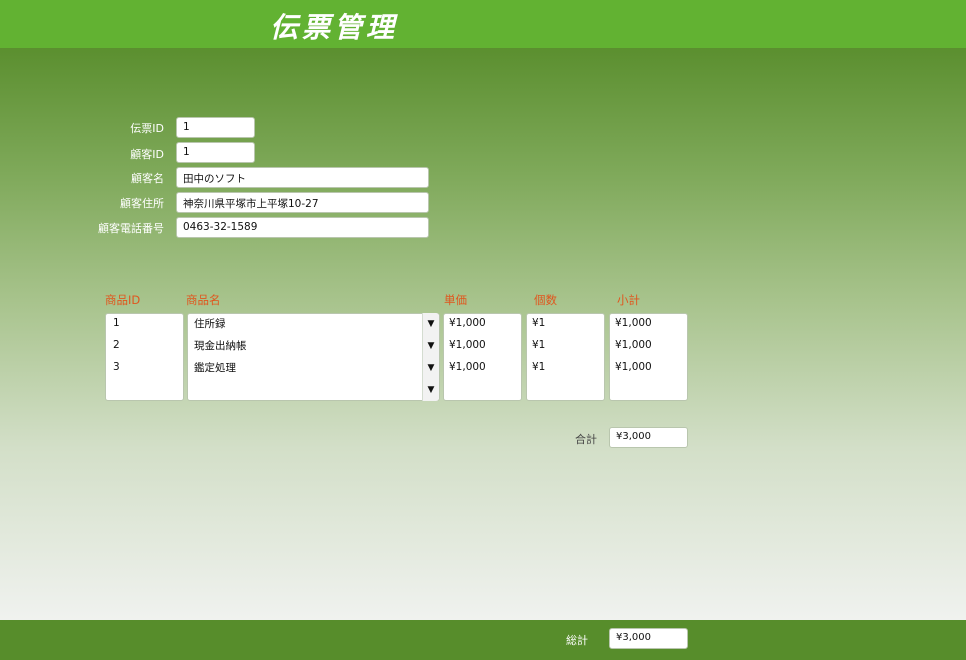 This screenshot has height=660, width=966. Describe the element at coordinates (215, 152) in the screenshot. I see `customer-id-field: 1` at that location.